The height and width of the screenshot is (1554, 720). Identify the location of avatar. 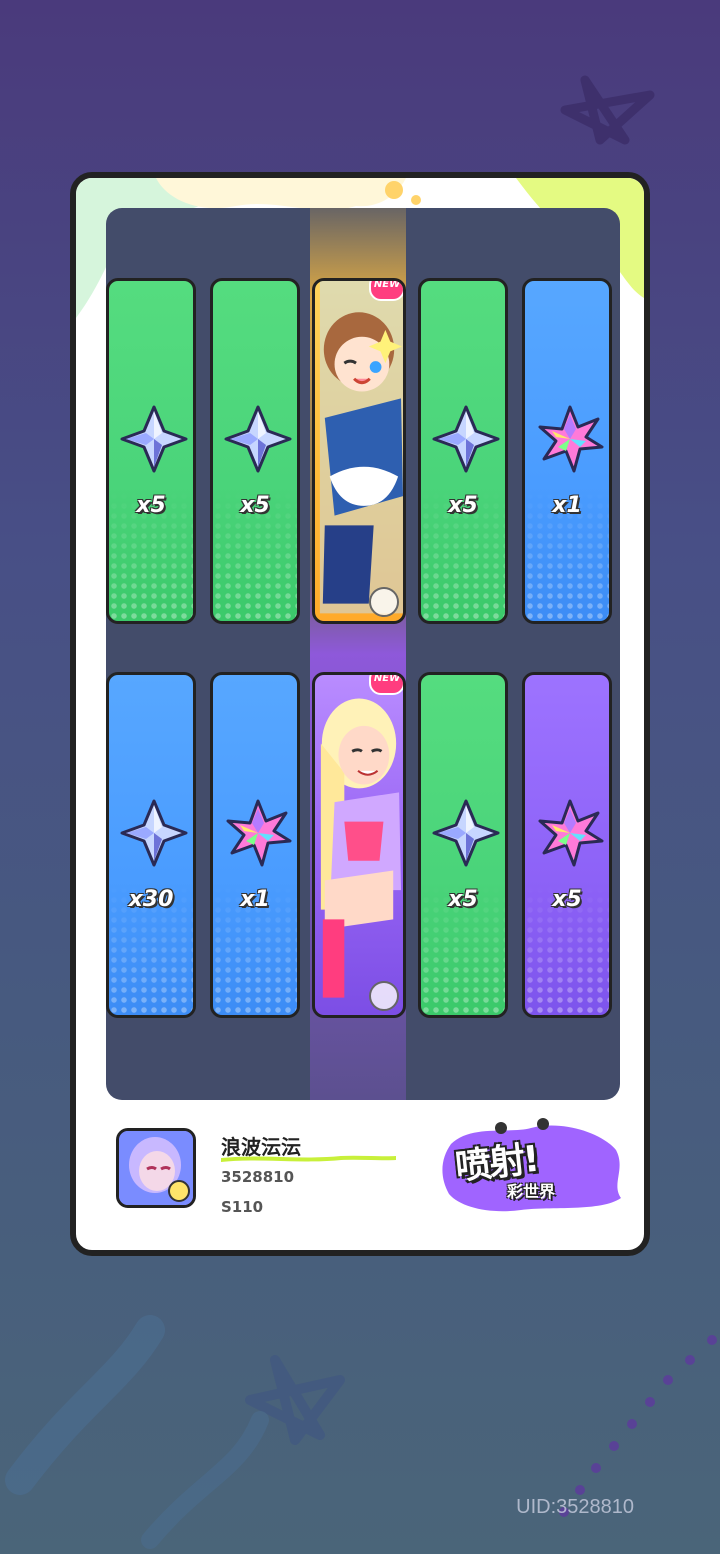
(156, 1168).